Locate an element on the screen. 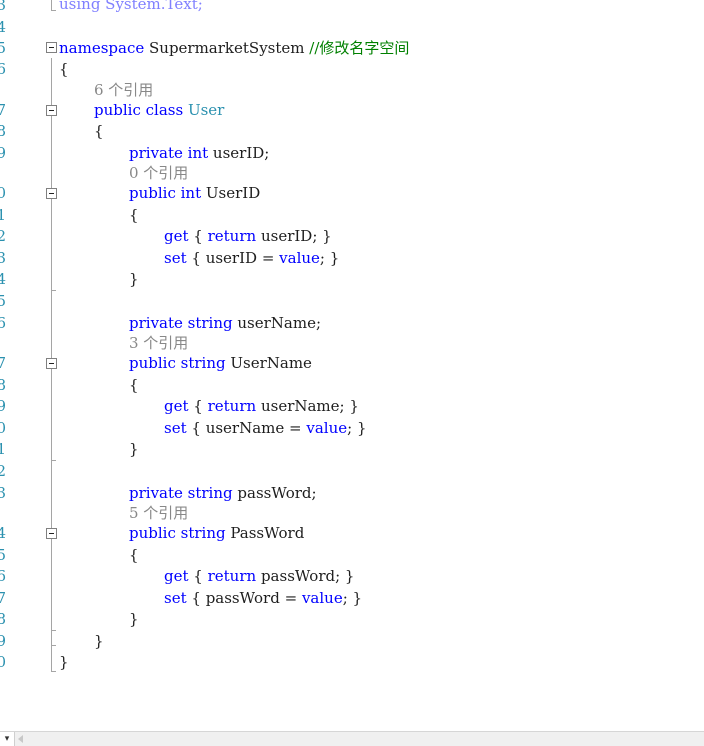 This screenshot has height=746, width=704. code-line-setter: set { passWord = value; } is located at coordinates (263, 598).